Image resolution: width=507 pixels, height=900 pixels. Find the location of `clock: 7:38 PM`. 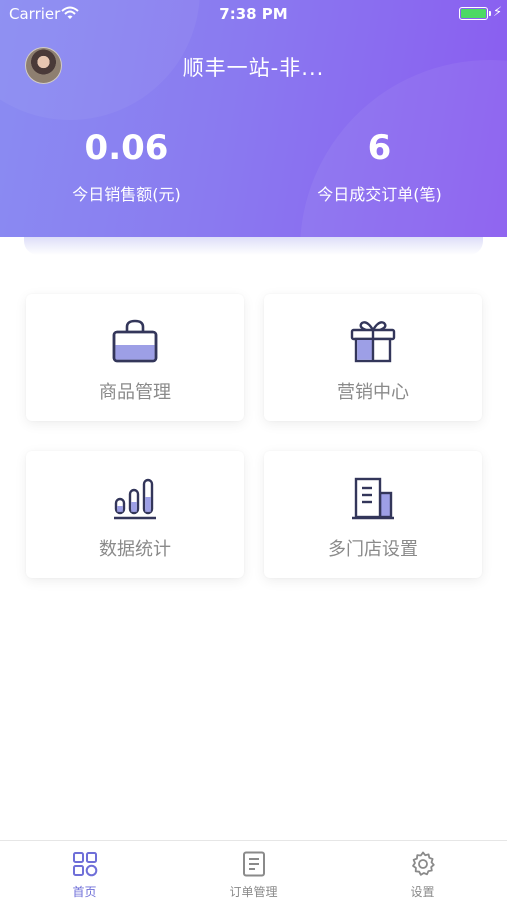

clock: 7:38 PM is located at coordinates (253, 14).